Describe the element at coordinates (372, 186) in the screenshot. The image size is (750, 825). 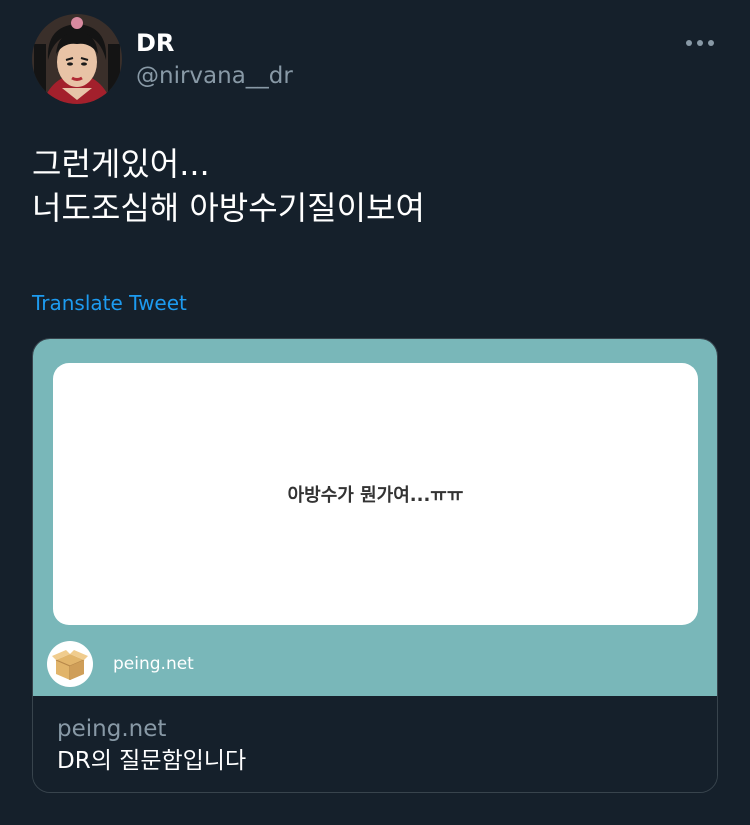
I see `tweet-text: 그런게있어... 너도조심해 아방수기질이보여` at that location.